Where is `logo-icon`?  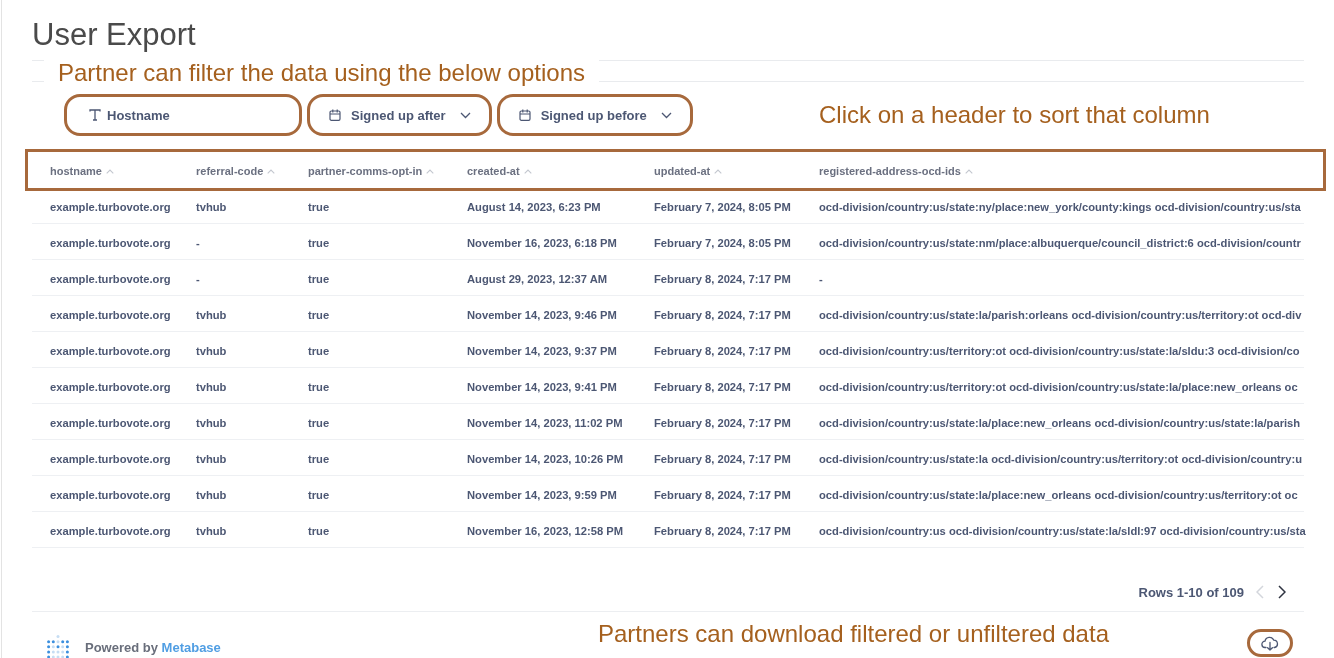
logo-icon is located at coordinates (58, 646).